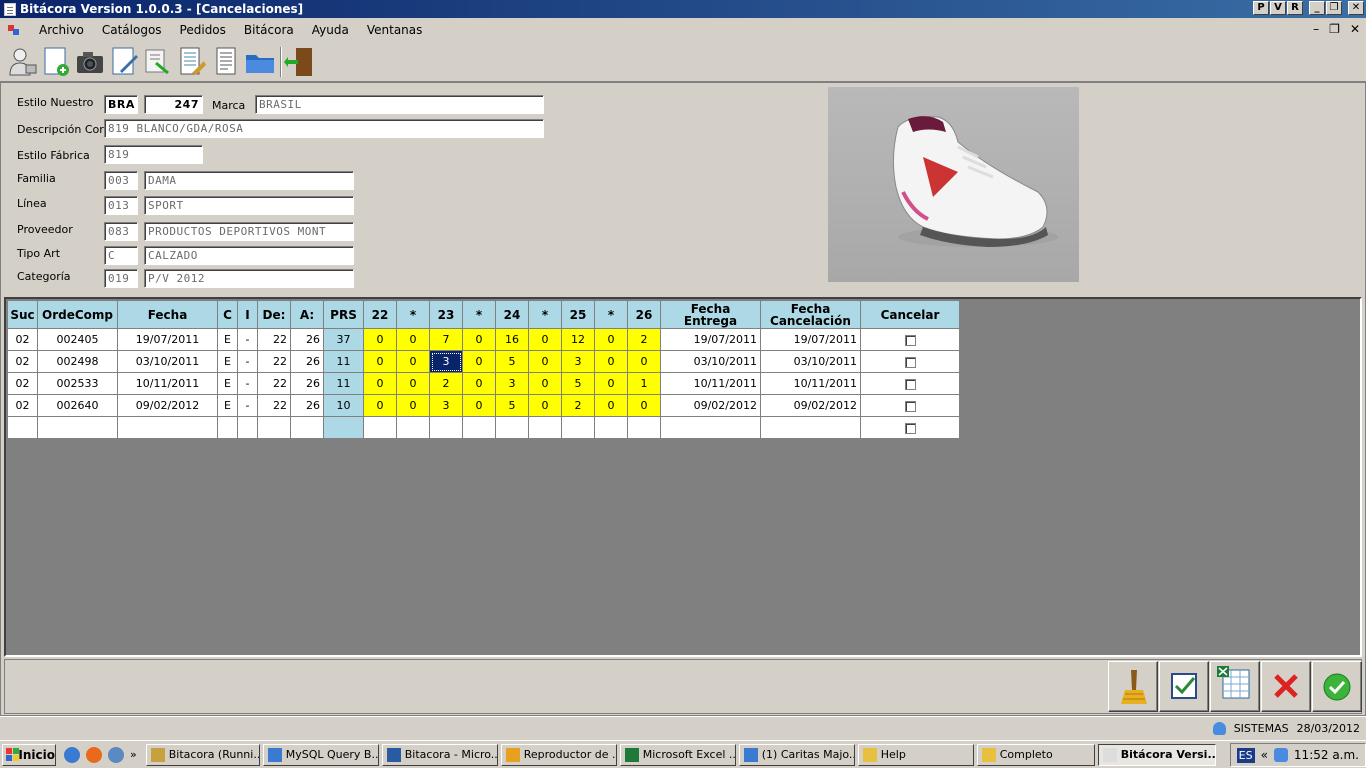 This screenshot has height=768, width=1366. Describe the element at coordinates (380, 314) in the screenshot. I see `header-size-22: 22` at that location.